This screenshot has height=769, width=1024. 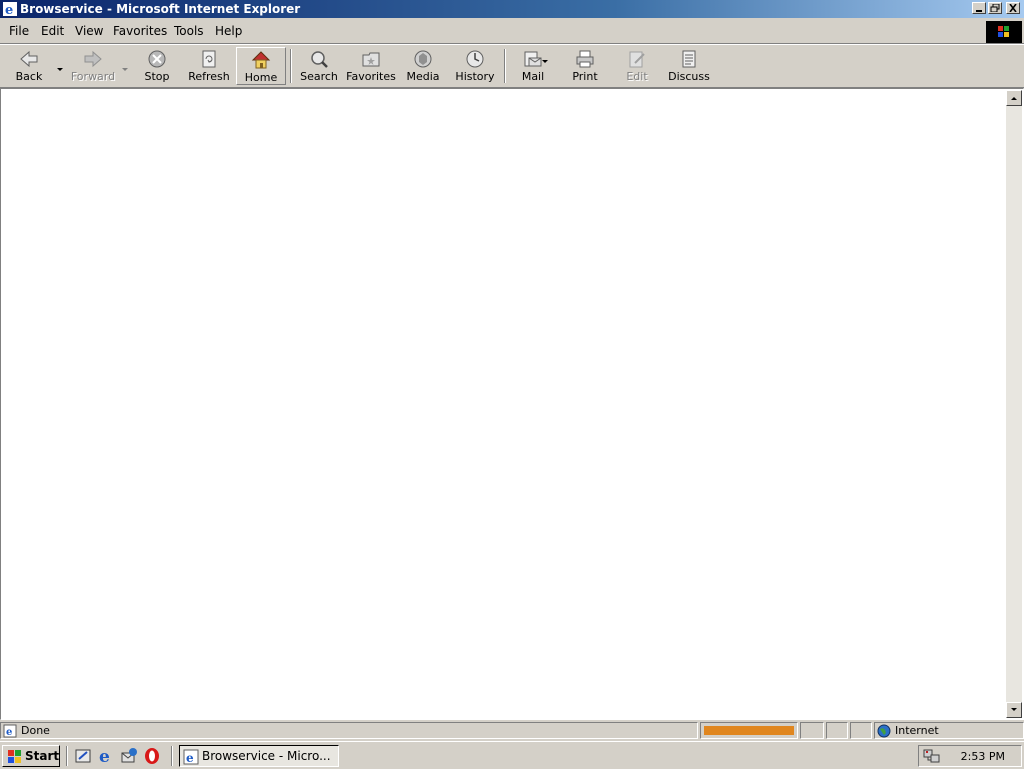 What do you see at coordinates (533, 59) in the screenshot?
I see `mail-icon` at bounding box center [533, 59].